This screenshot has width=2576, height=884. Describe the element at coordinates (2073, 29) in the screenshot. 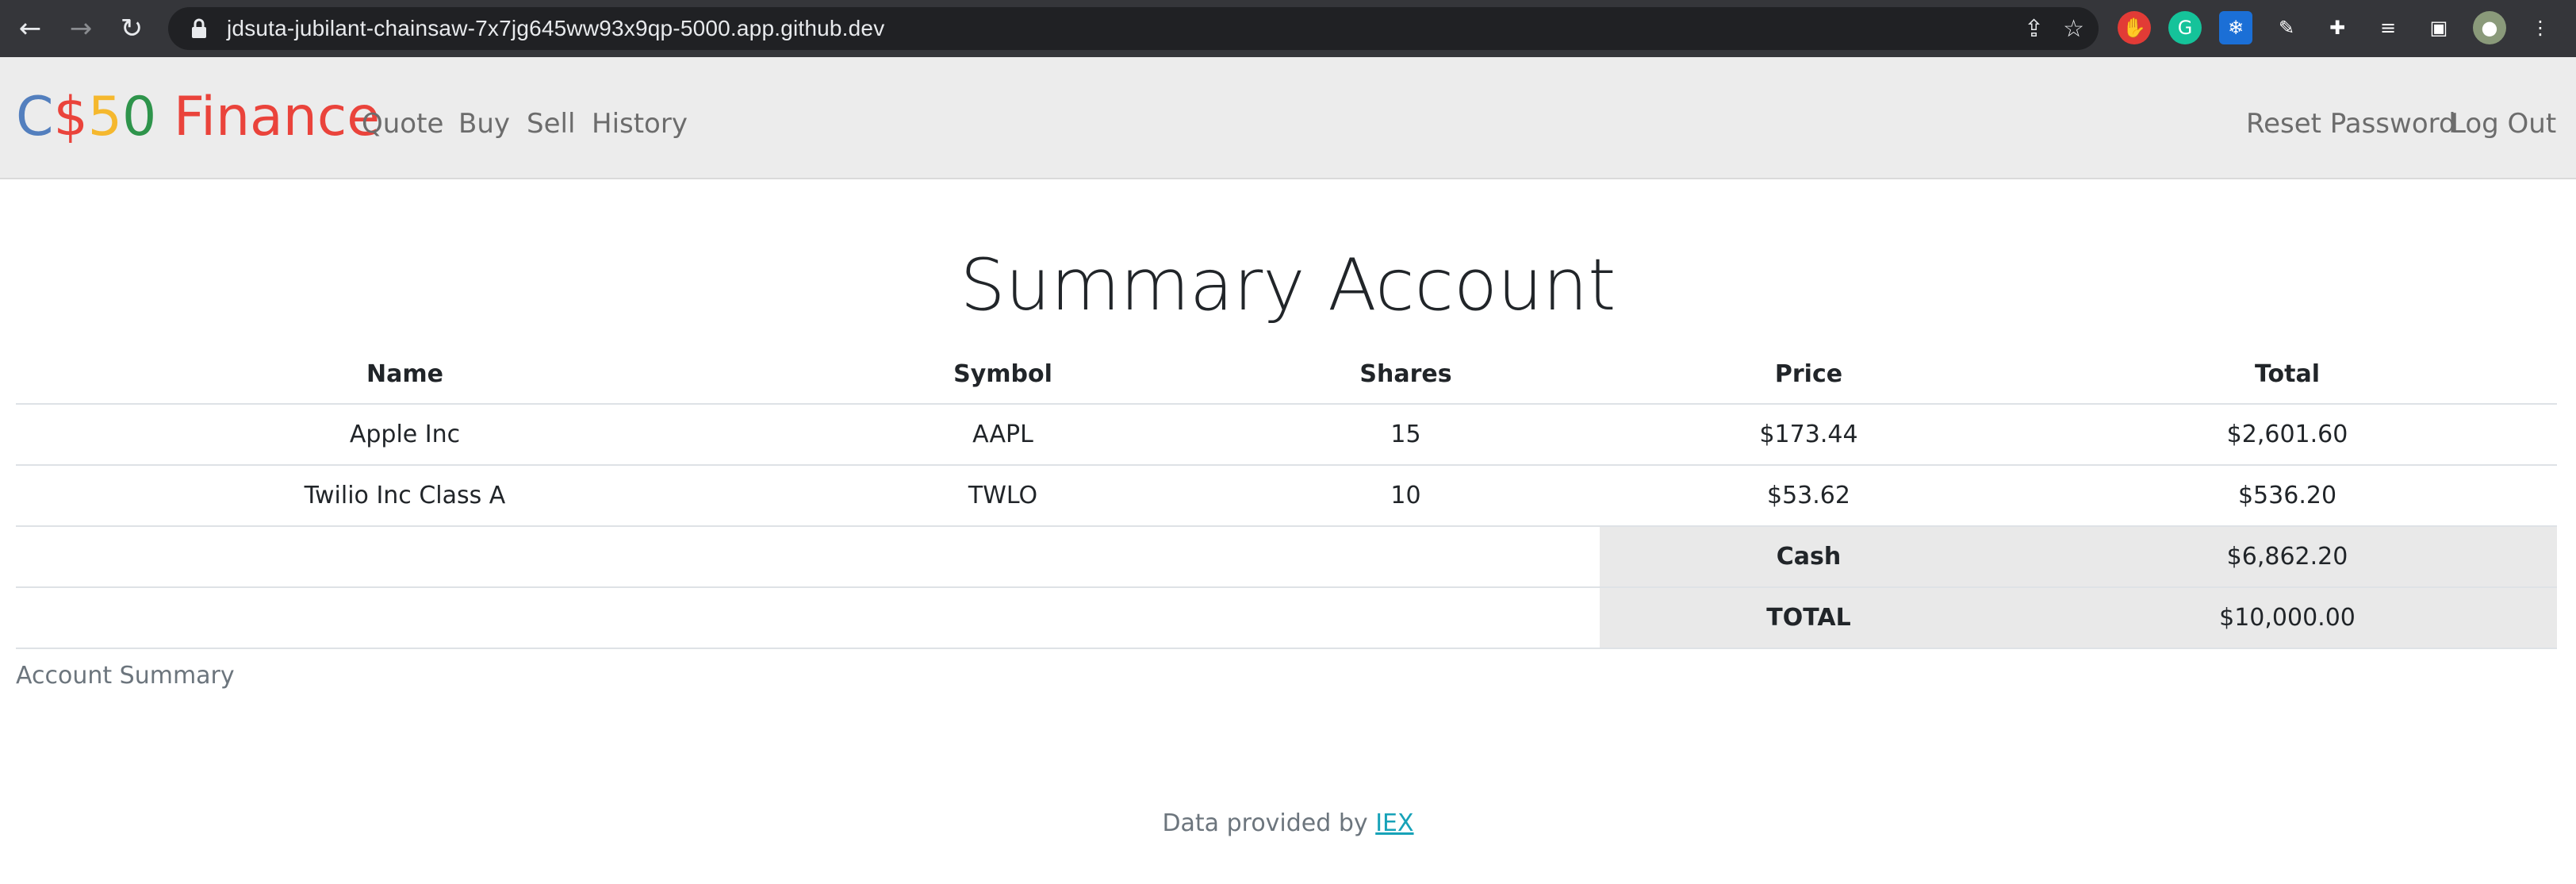

I see `bookmark-star-icon: ☆` at that location.